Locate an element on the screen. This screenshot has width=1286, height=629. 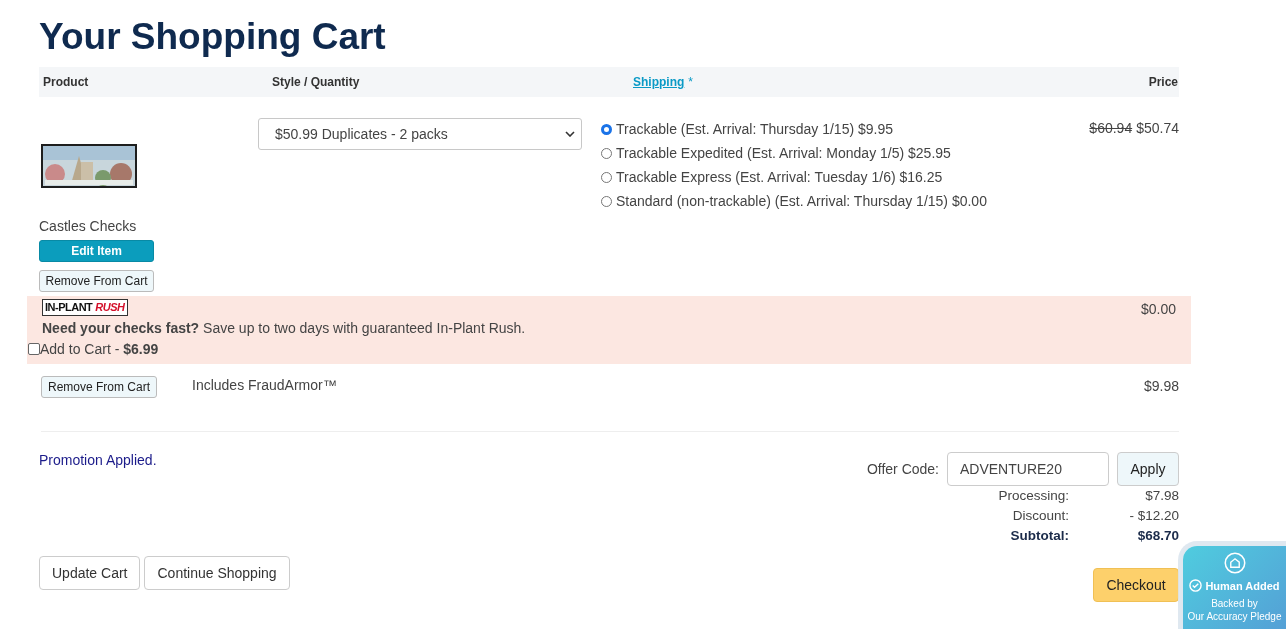
checkbox is located at coordinates (34, 349).